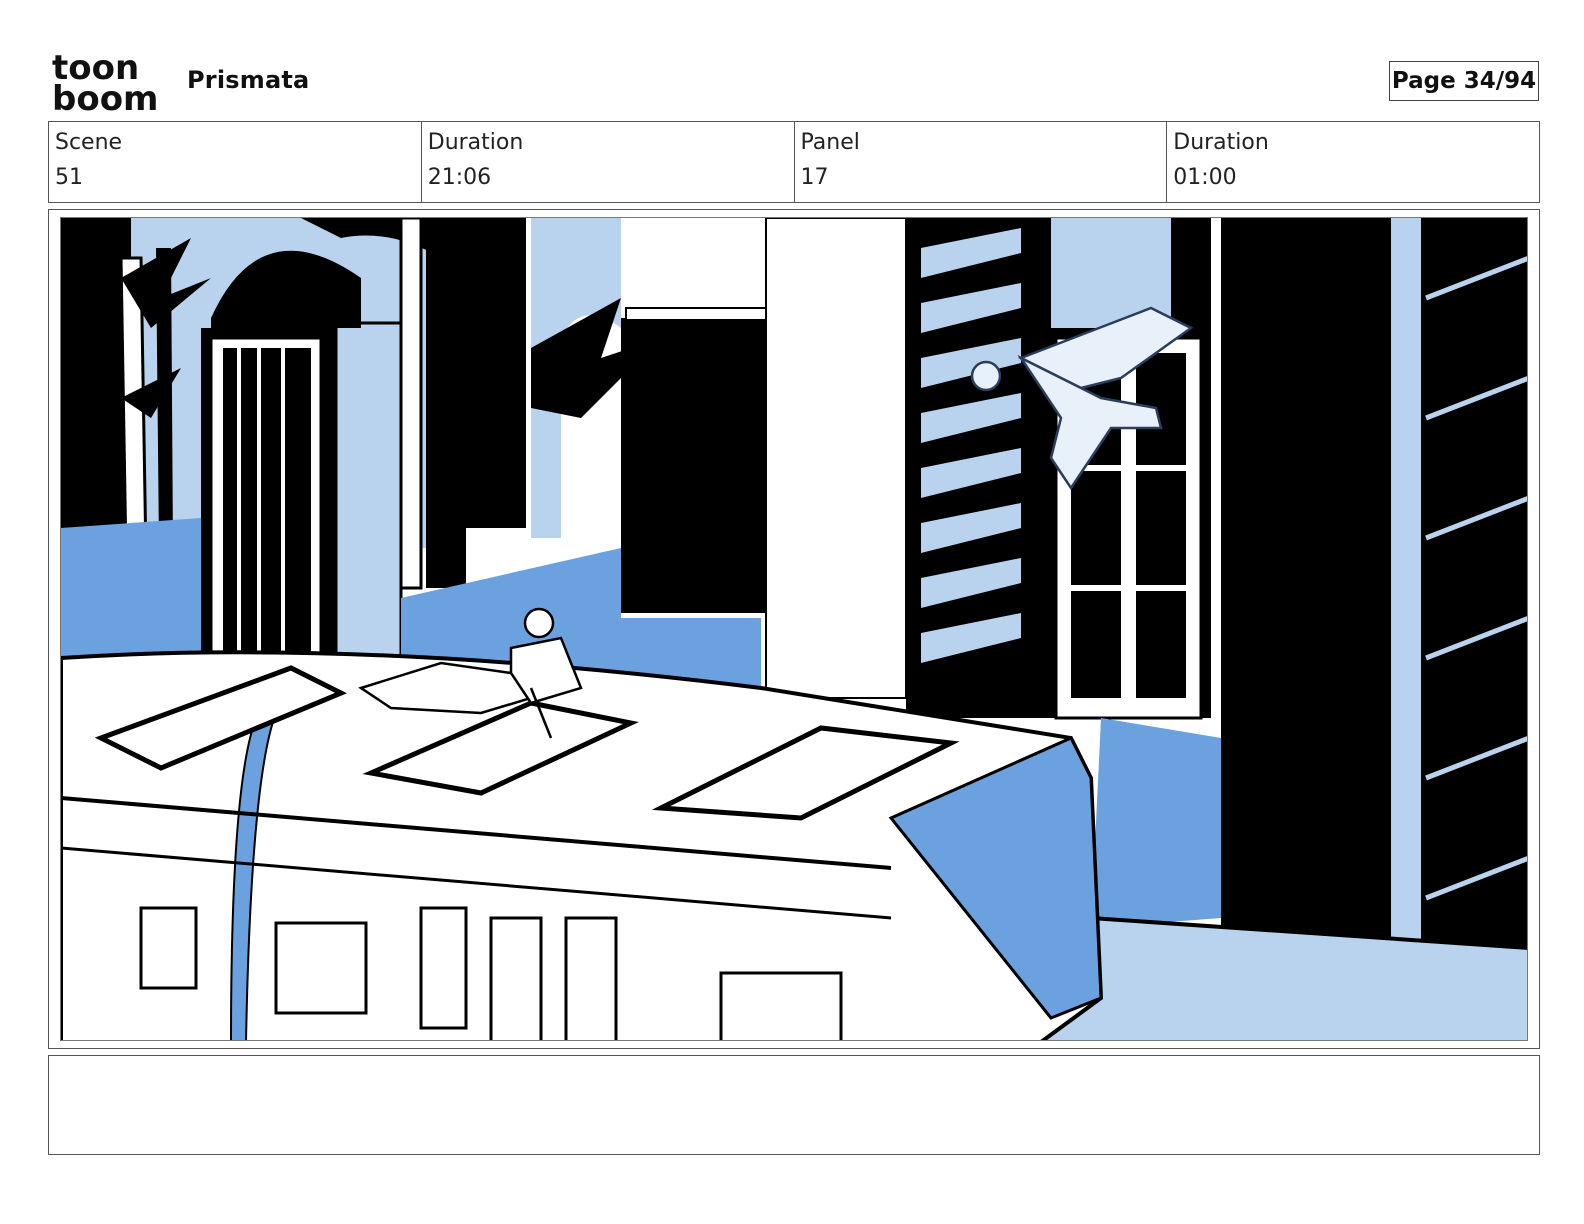 This screenshot has width=1584, height=1224. Describe the element at coordinates (1464, 81) in the screenshot. I see `page-counter: Page 34/94` at that location.